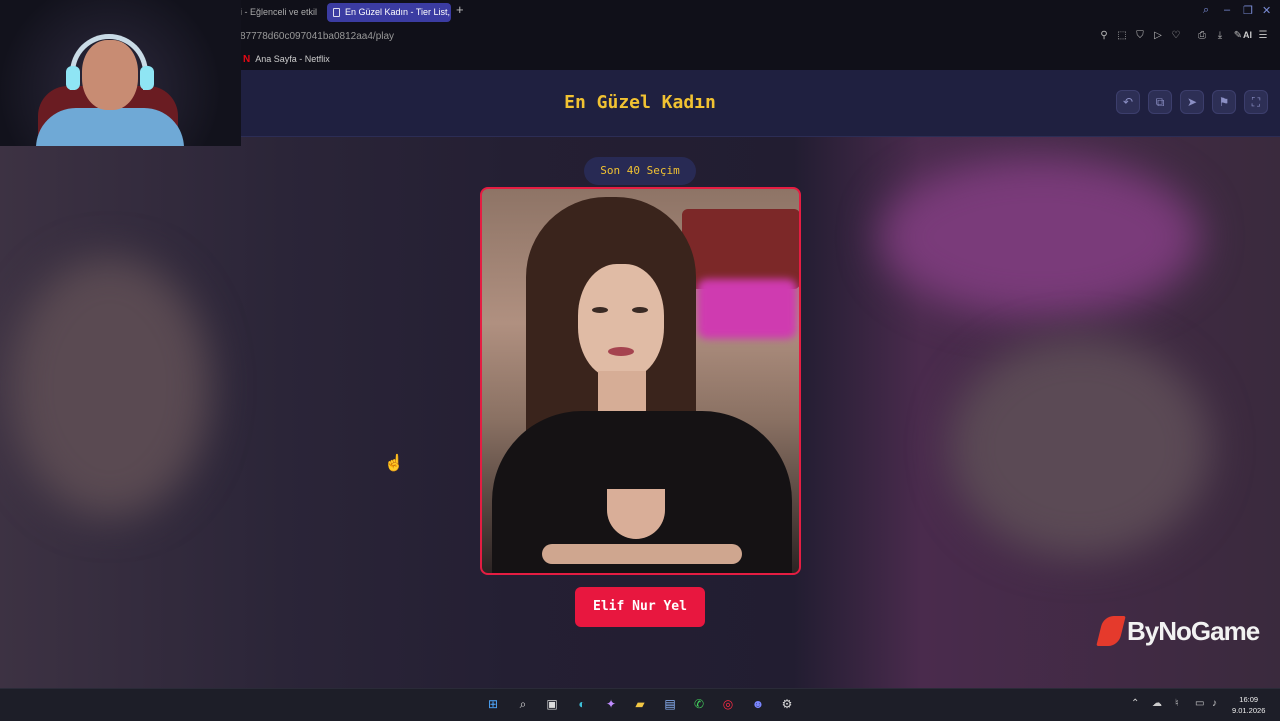 The width and height of the screenshot is (1280, 721). I want to click on heart-icon: ♡, so click(1176, 36).